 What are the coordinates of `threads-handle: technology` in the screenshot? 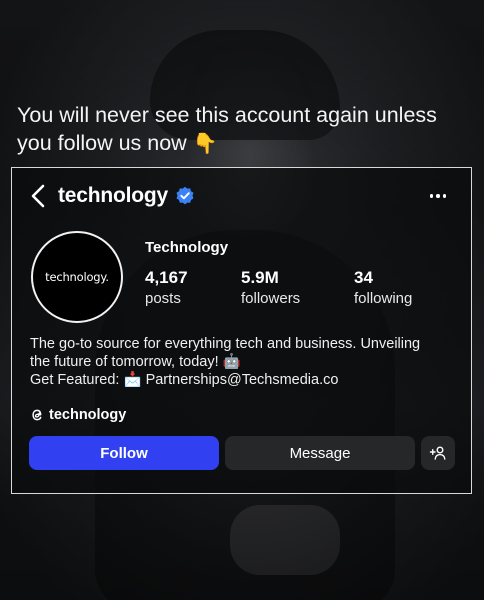 It's located at (88, 415).